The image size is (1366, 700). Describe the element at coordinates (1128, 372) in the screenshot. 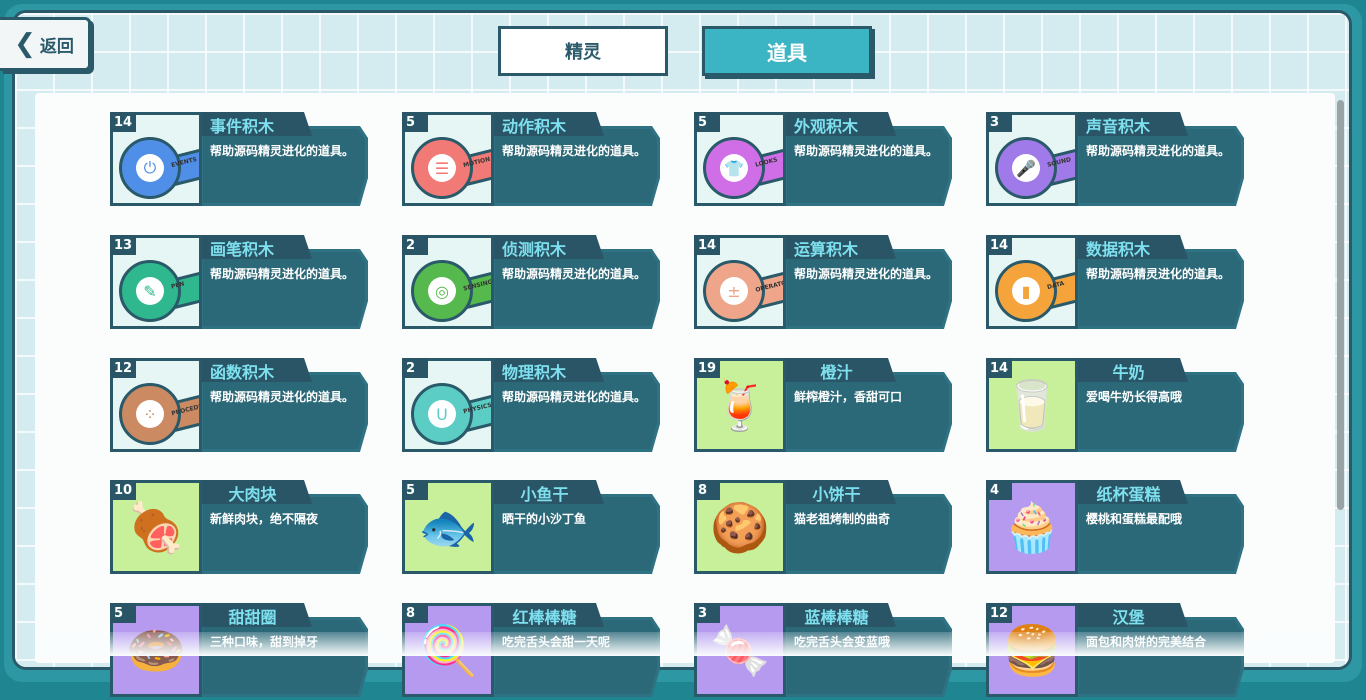

I see `item-name: 牛奶` at that location.